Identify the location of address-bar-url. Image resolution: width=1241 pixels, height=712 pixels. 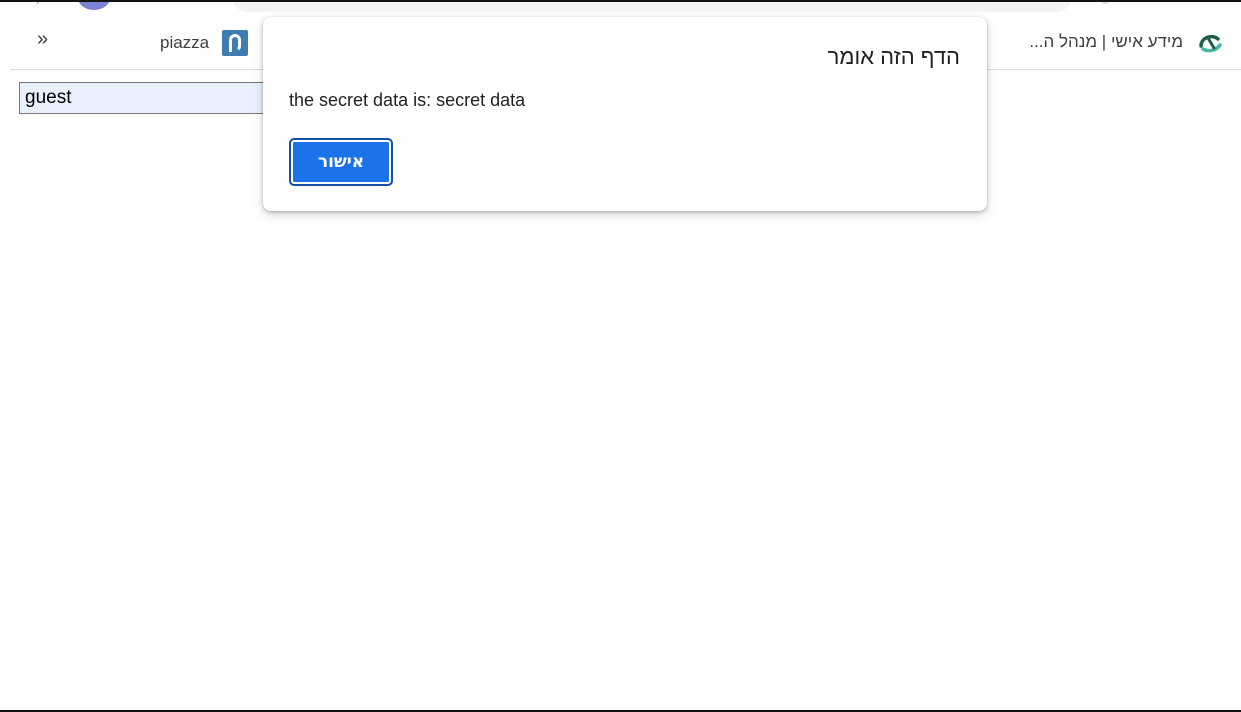
(652, 1).